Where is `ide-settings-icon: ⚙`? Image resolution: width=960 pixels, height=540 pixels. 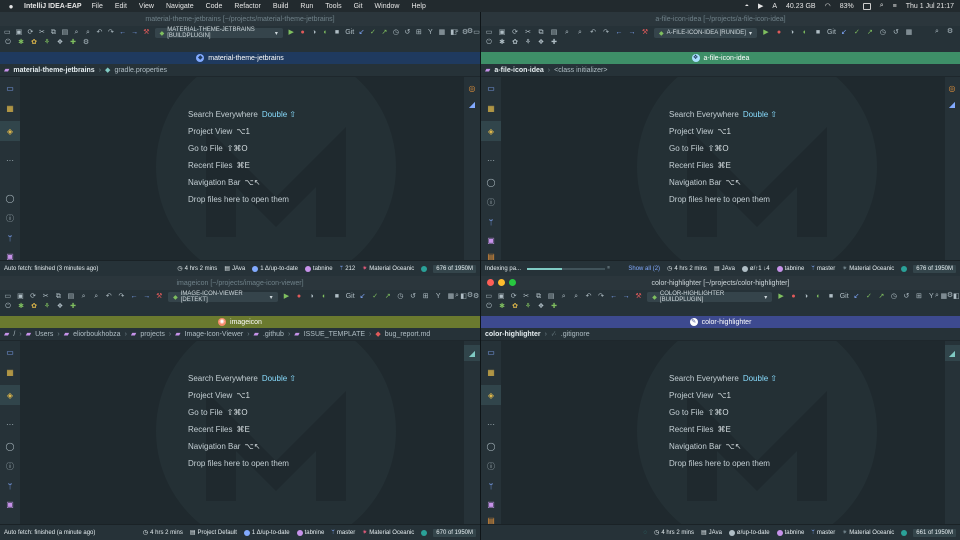 ide-settings-icon: ⚙ is located at coordinates (950, 296).